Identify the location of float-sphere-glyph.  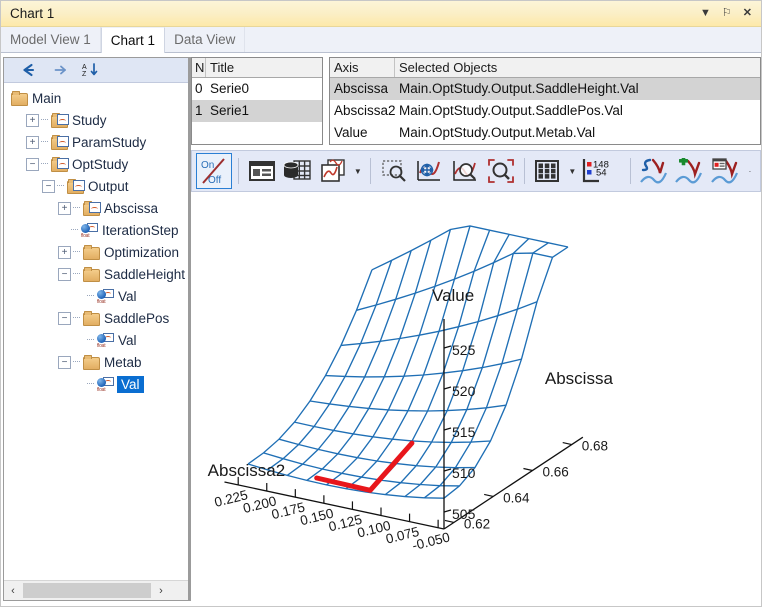
(101, 338).